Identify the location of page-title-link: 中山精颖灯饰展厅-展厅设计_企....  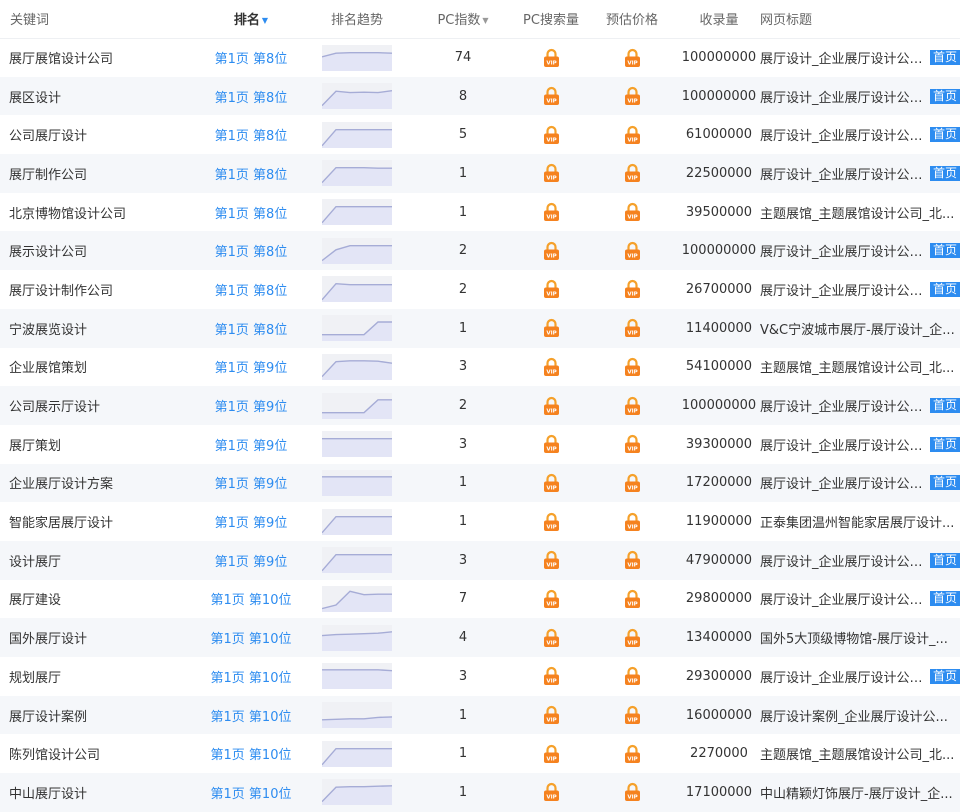
(856, 792).